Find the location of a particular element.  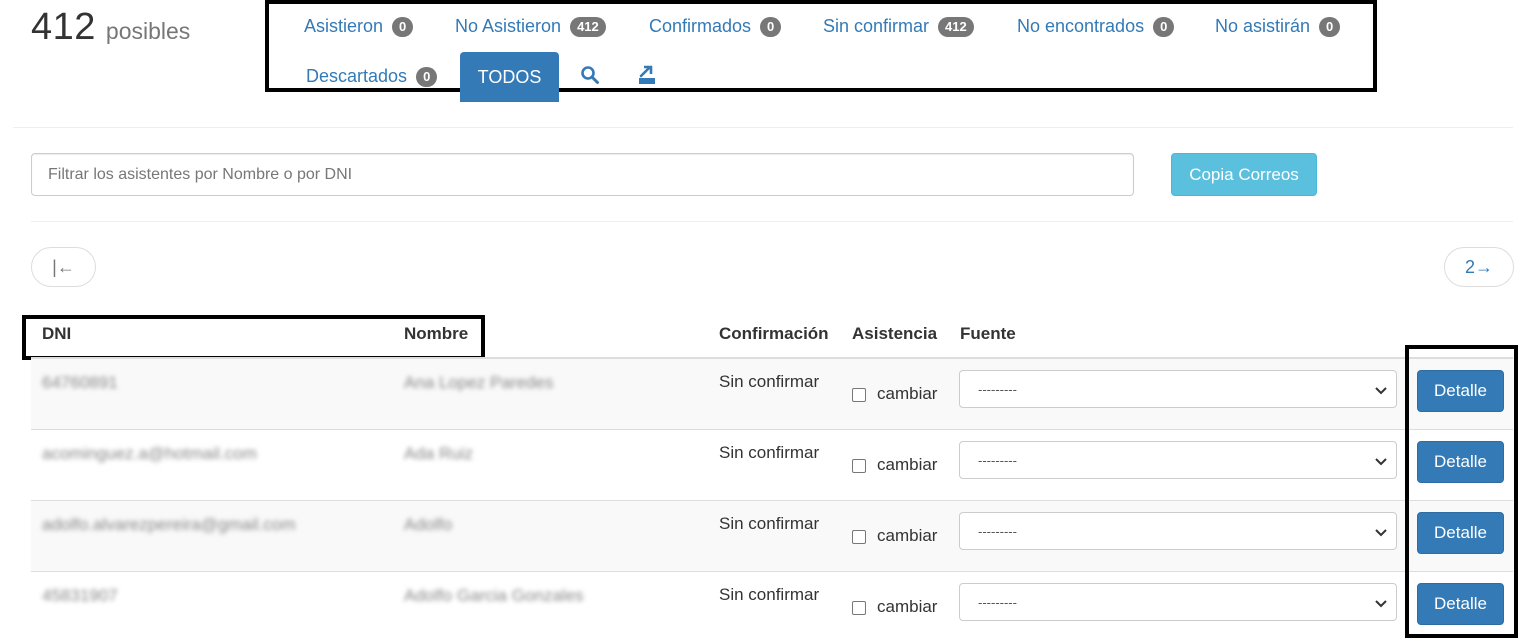

search-input is located at coordinates (582, 174).